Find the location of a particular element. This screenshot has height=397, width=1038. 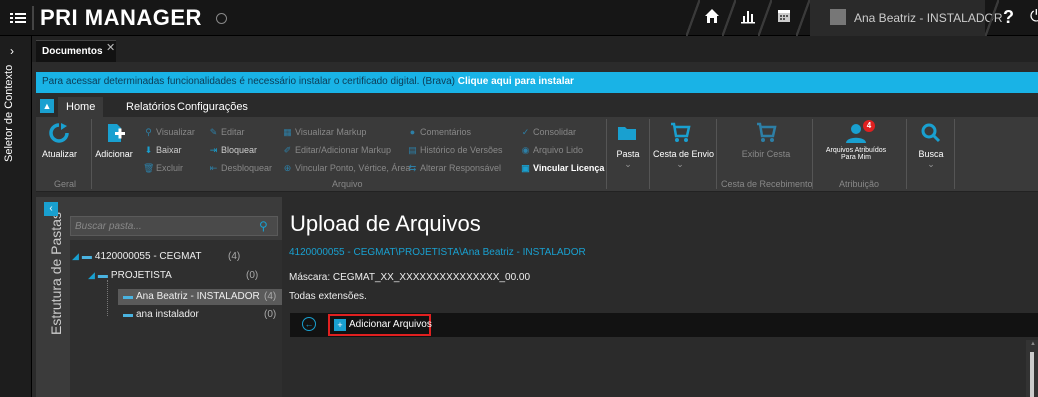

version-history-button: ▤ Histórico de Versões is located at coordinates (454, 150).